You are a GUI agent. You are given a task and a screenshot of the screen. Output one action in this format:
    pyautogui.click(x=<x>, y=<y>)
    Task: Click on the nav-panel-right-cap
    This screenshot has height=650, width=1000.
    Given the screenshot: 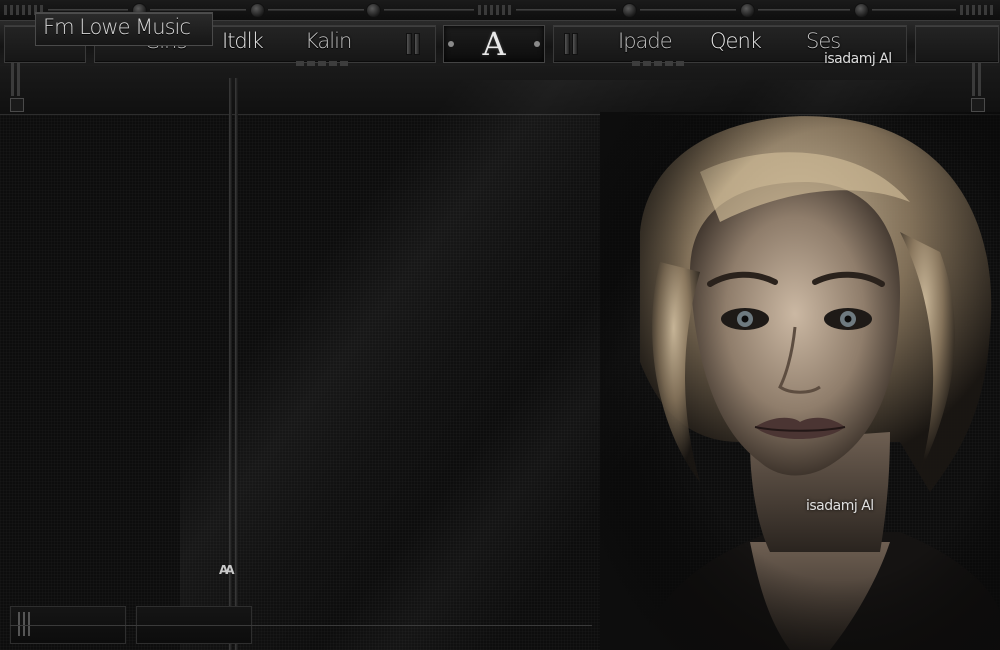 What is the action you would take?
    pyautogui.click(x=957, y=44)
    